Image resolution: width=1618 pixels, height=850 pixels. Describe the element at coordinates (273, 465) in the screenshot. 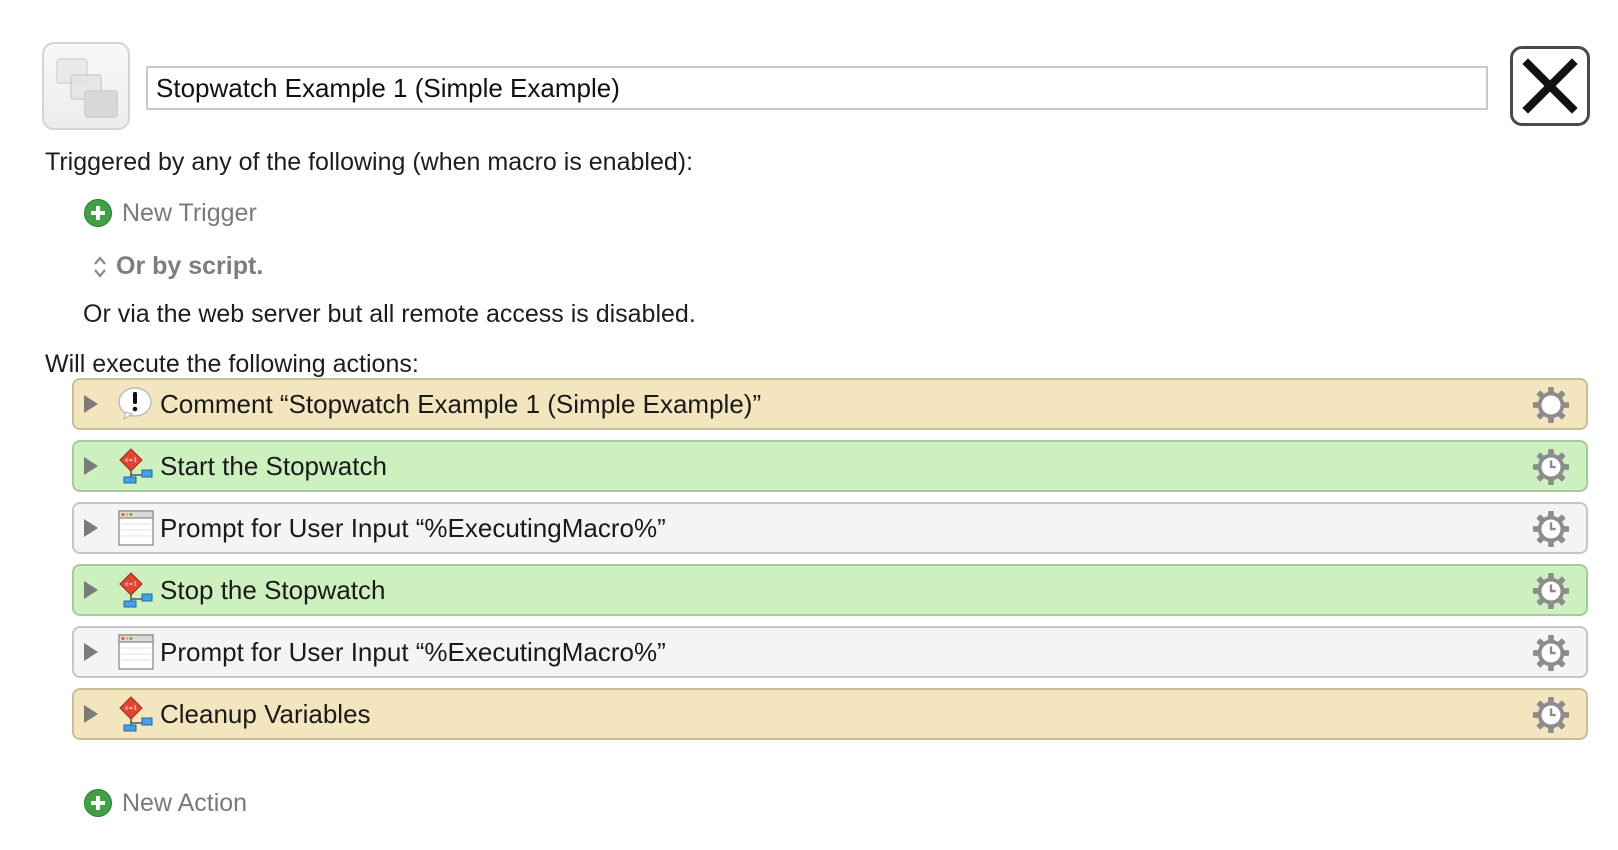

I see `action-label: Start the Stopwatch` at that location.